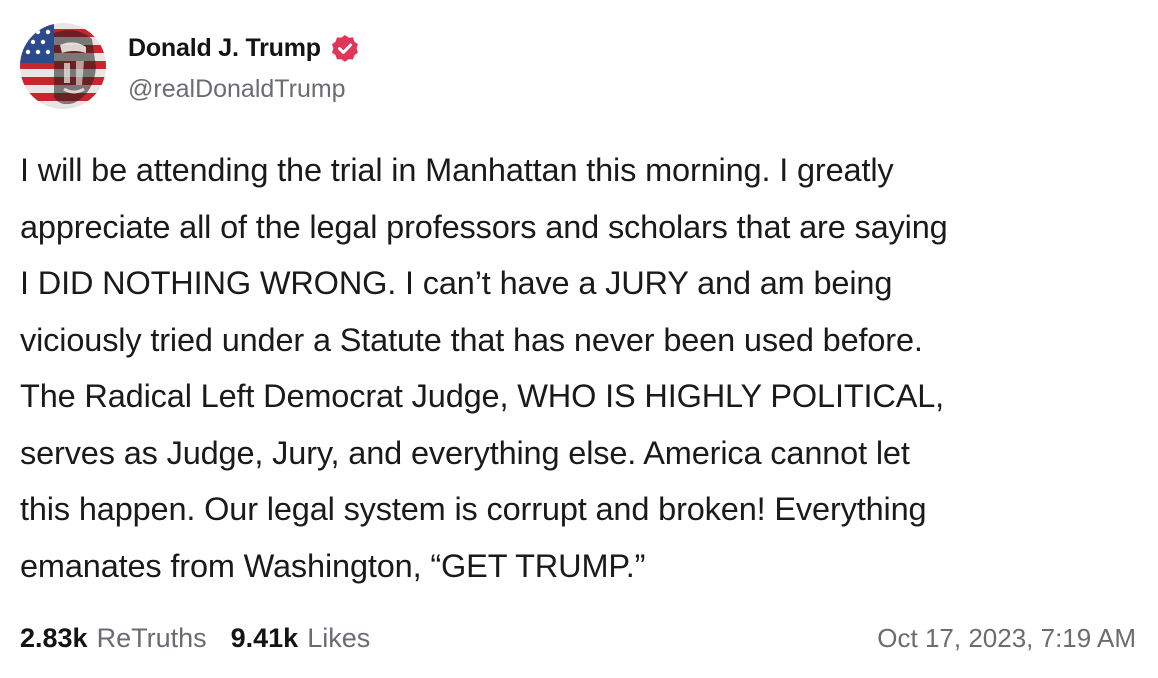  Describe the element at coordinates (345, 49) in the screenshot. I see `verified-badge-icon` at that location.